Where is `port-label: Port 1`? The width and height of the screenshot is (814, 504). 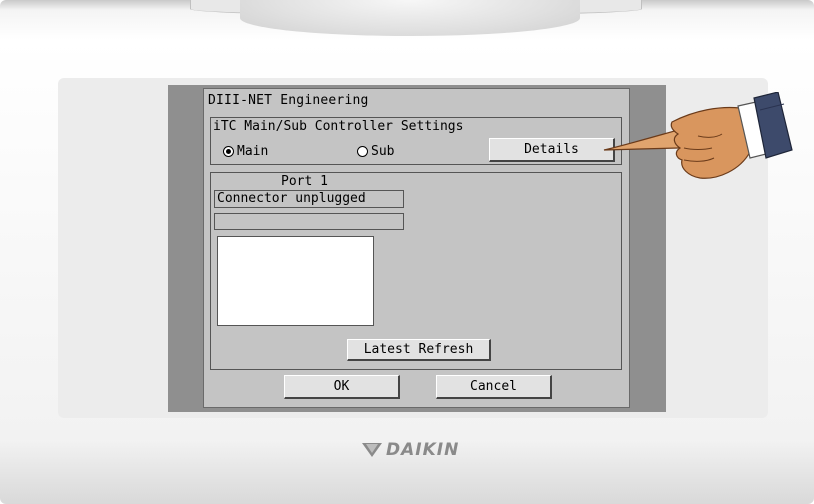
port-label: Port 1 is located at coordinates (304, 181).